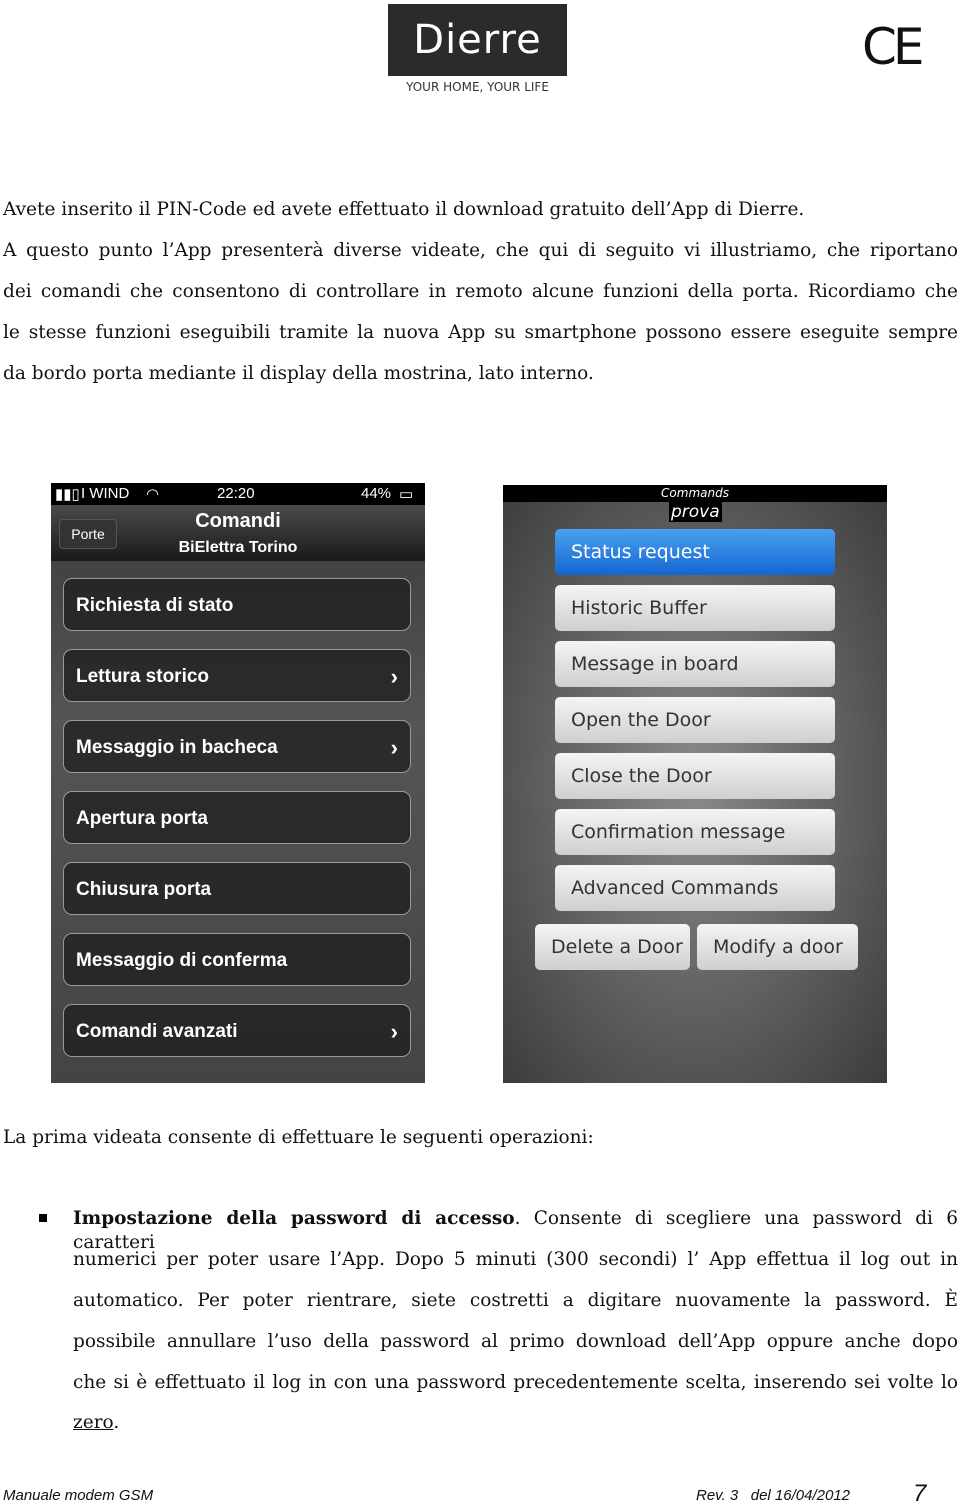 Image resolution: width=960 pixels, height=1505 pixels. I want to click on nav-subtitle: BiElettra Torino, so click(238, 547).